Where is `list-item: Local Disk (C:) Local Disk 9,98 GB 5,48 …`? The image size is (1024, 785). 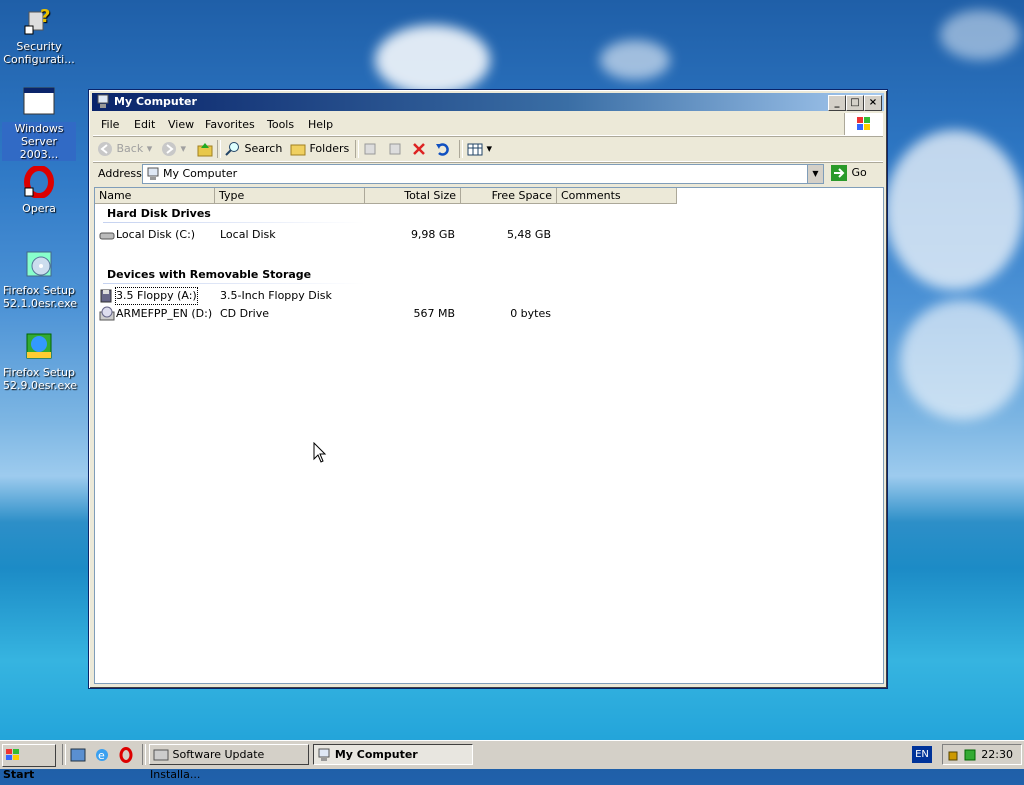 list-item: Local Disk (C:) Local Disk 9,98 GB 5,48 … is located at coordinates (489, 235).